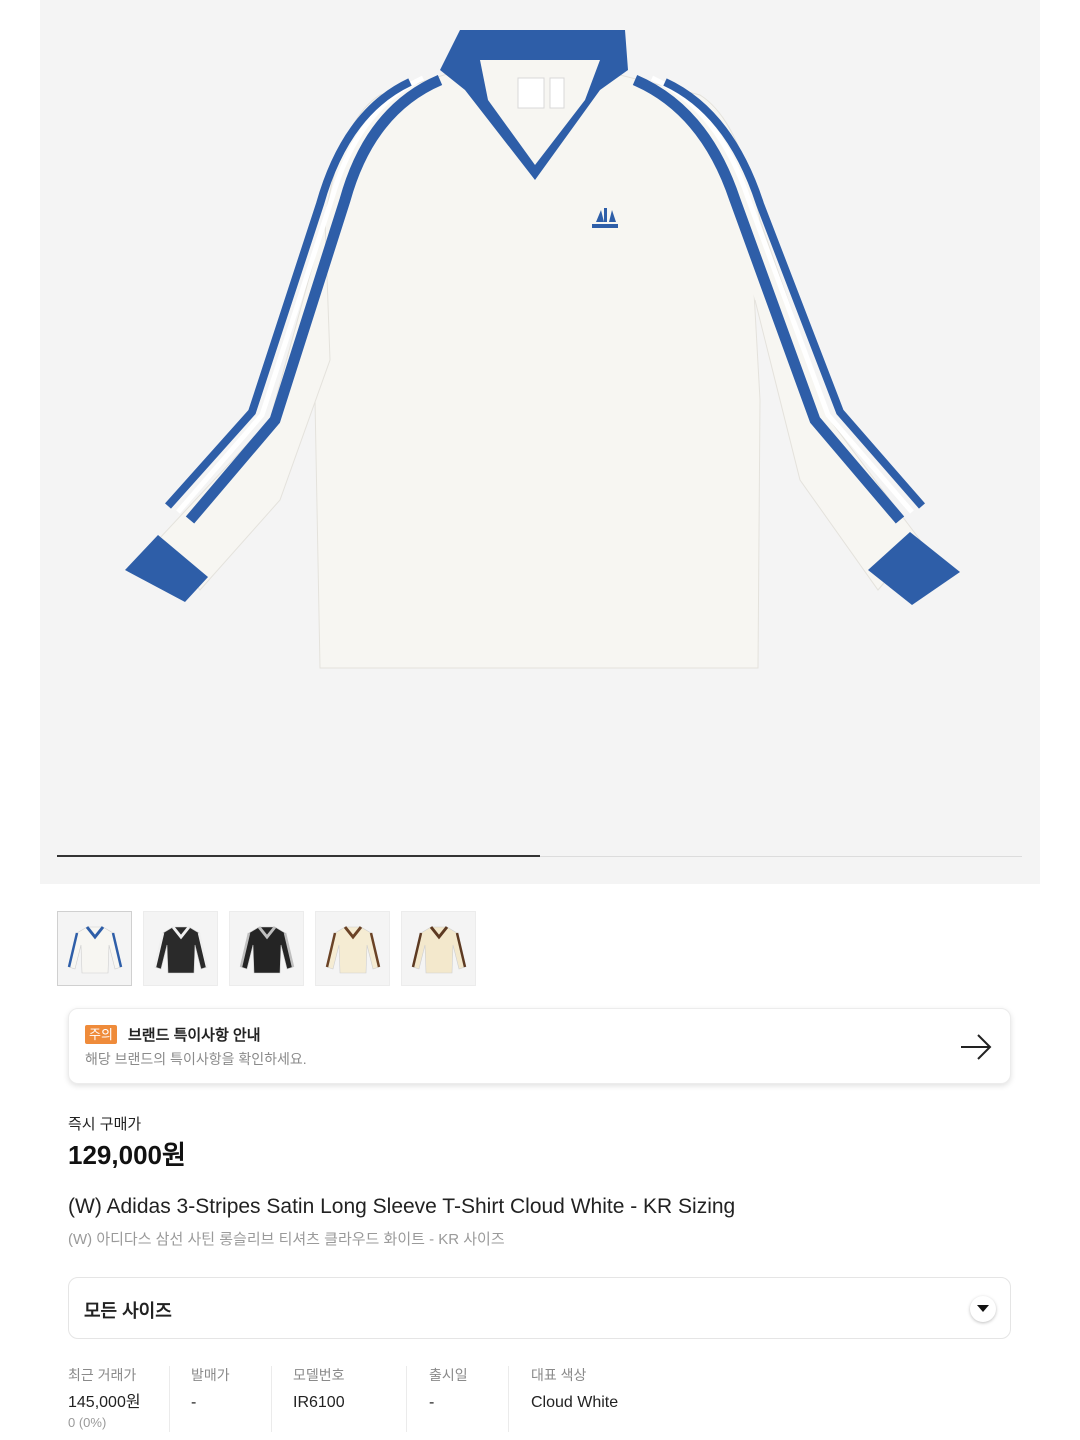 This screenshot has height=1440, width=1080. I want to click on info-release-price: 발매가 -, so click(231, 1399).